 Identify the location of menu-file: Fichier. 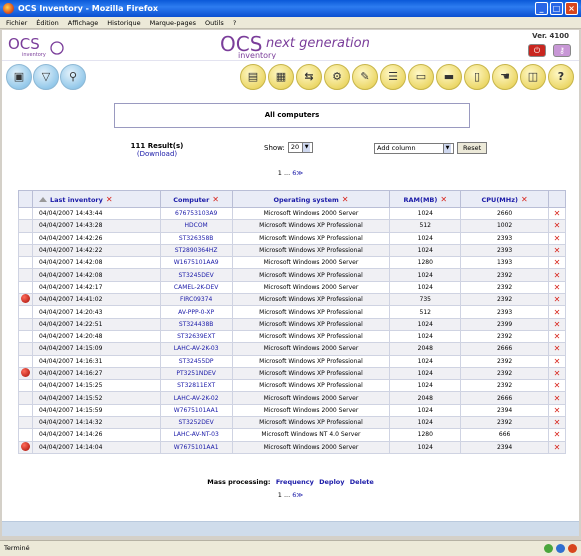
(16, 22).